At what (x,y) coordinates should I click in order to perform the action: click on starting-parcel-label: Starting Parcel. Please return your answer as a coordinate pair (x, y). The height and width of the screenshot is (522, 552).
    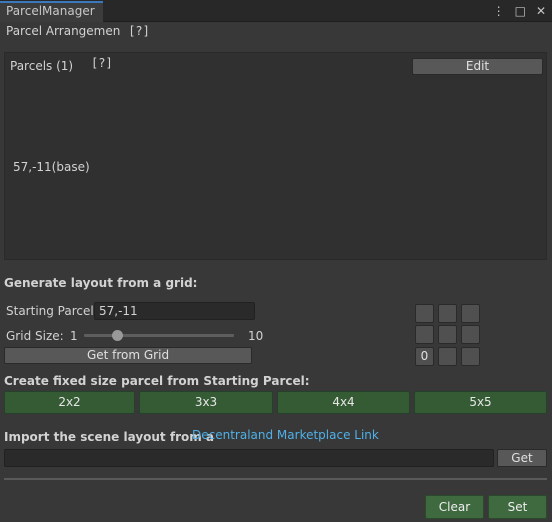
    Looking at the image, I should click on (50, 311).